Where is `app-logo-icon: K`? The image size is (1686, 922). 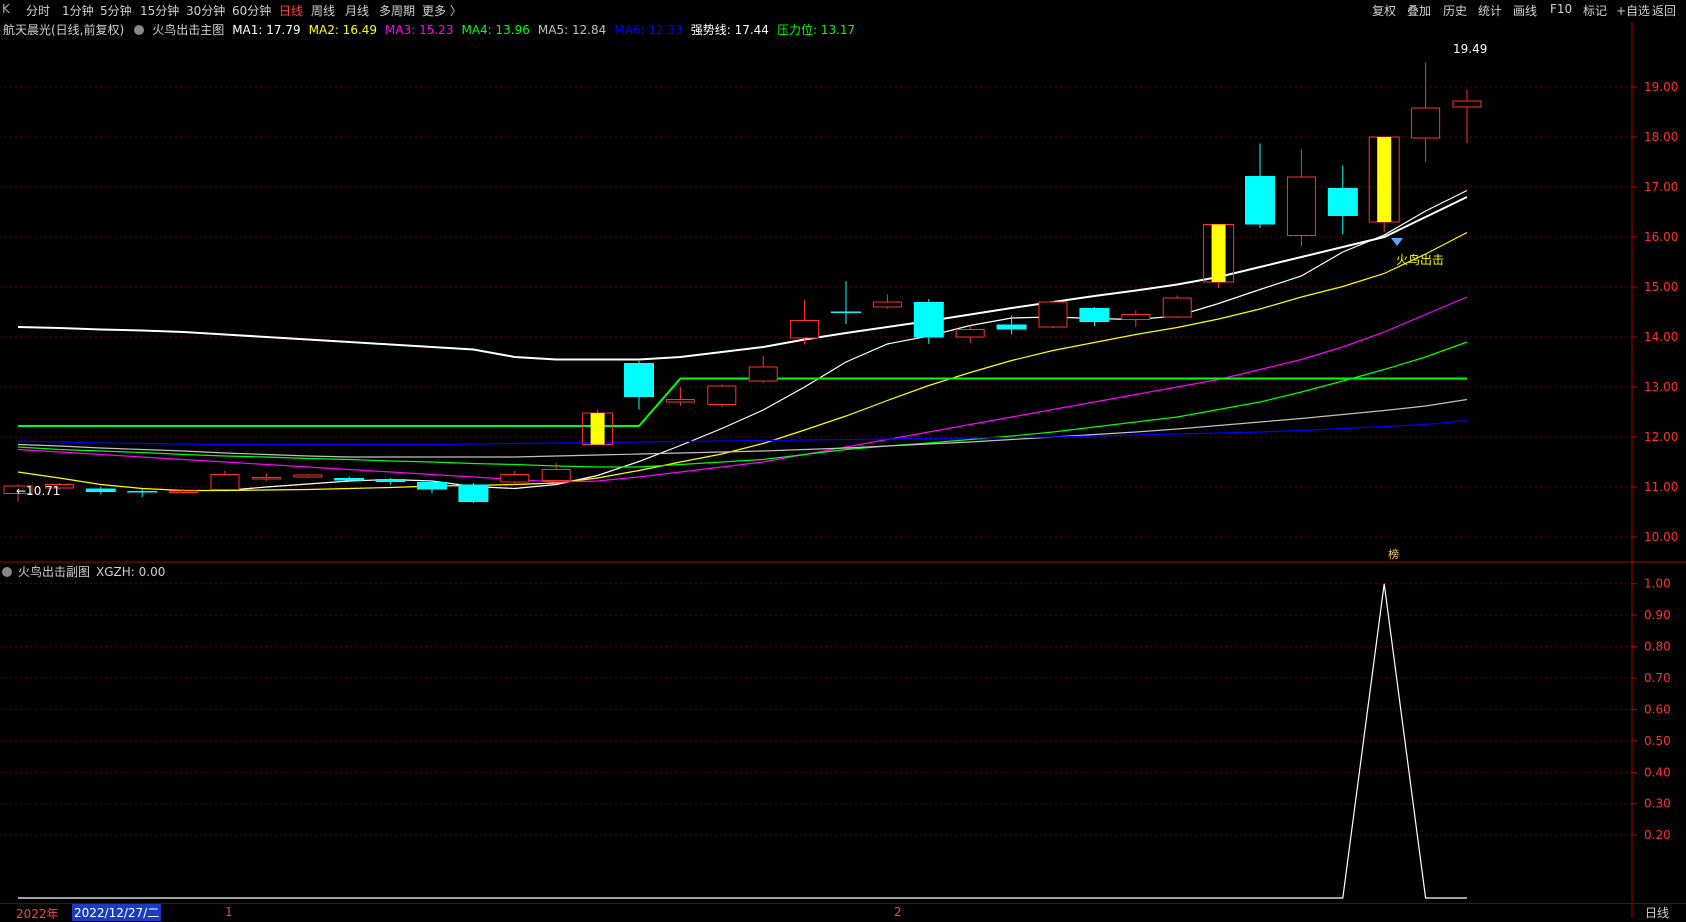 app-logo-icon: K is located at coordinates (6, 9).